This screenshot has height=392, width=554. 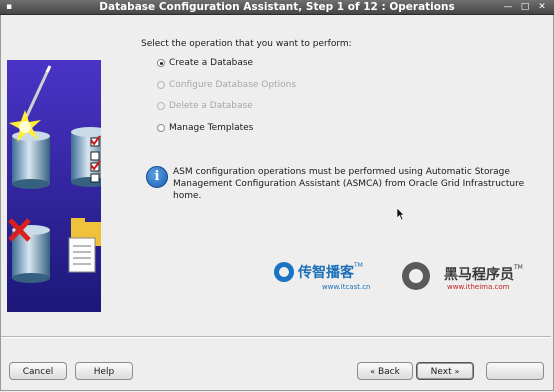 I want to click on option-label: Delete a Database, so click(x=211, y=106).